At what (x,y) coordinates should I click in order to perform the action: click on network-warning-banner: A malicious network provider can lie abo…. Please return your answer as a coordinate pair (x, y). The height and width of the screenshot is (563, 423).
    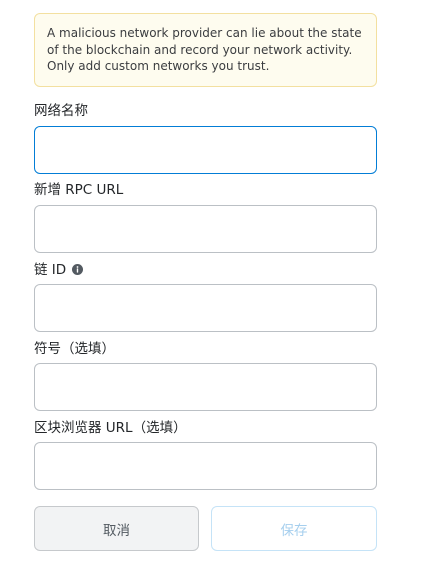
    Looking at the image, I should click on (205, 50).